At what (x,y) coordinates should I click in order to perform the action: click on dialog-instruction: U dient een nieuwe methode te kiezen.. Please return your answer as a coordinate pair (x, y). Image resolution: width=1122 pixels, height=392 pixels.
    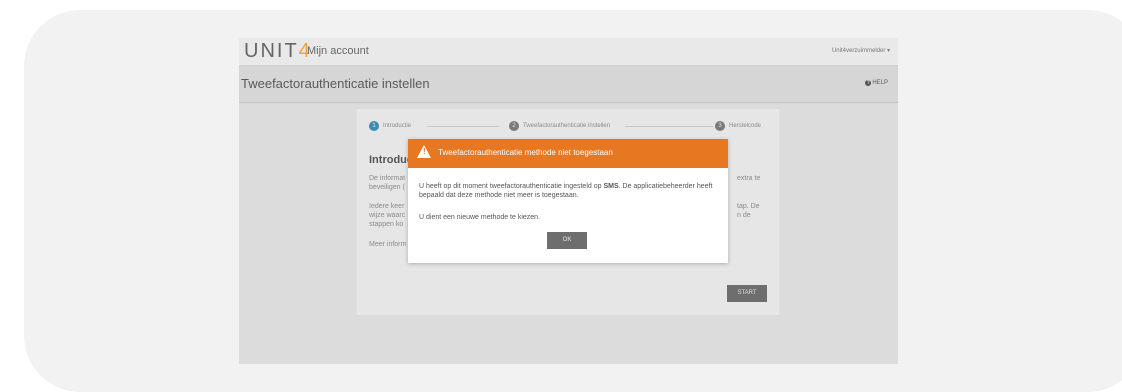
    Looking at the image, I should click on (480, 217).